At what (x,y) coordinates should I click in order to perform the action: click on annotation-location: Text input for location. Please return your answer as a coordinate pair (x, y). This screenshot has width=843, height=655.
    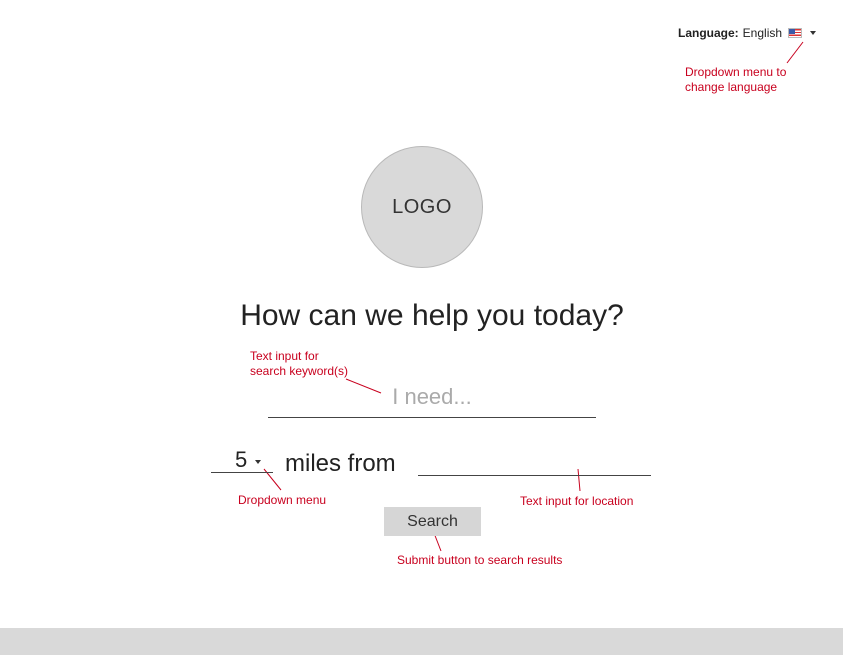
    Looking at the image, I should click on (577, 501).